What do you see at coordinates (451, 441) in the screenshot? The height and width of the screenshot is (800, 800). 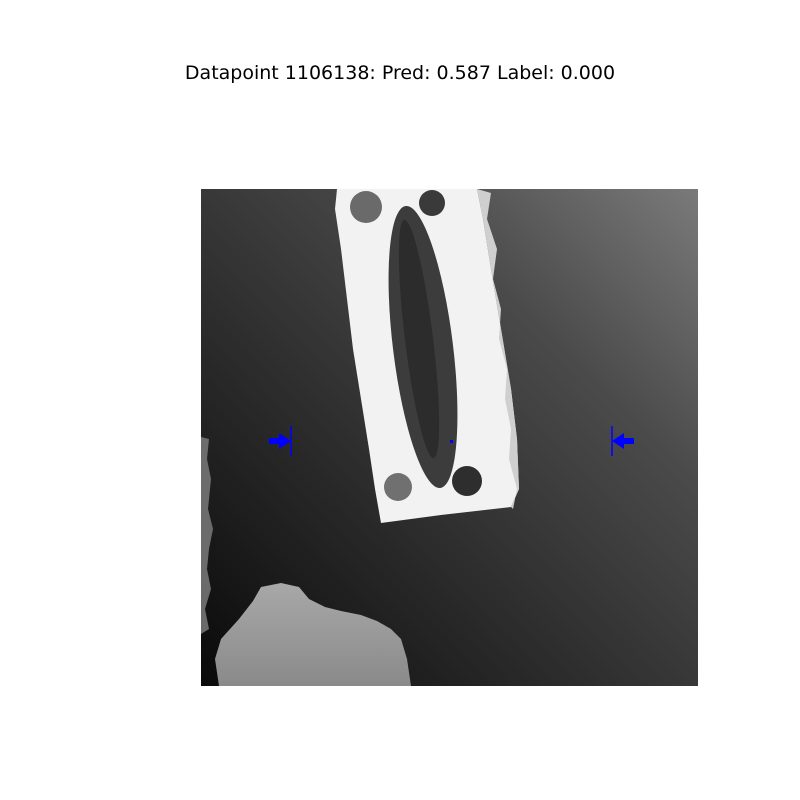 I see `grasp-center` at bounding box center [451, 441].